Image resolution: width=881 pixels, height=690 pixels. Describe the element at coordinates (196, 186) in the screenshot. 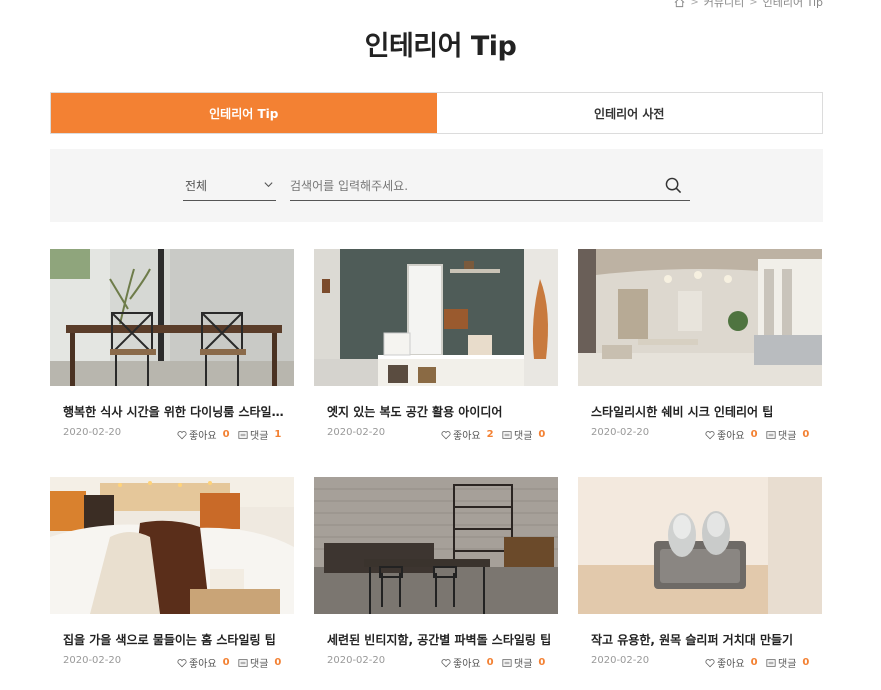

I see `category-select-value: 전체` at that location.